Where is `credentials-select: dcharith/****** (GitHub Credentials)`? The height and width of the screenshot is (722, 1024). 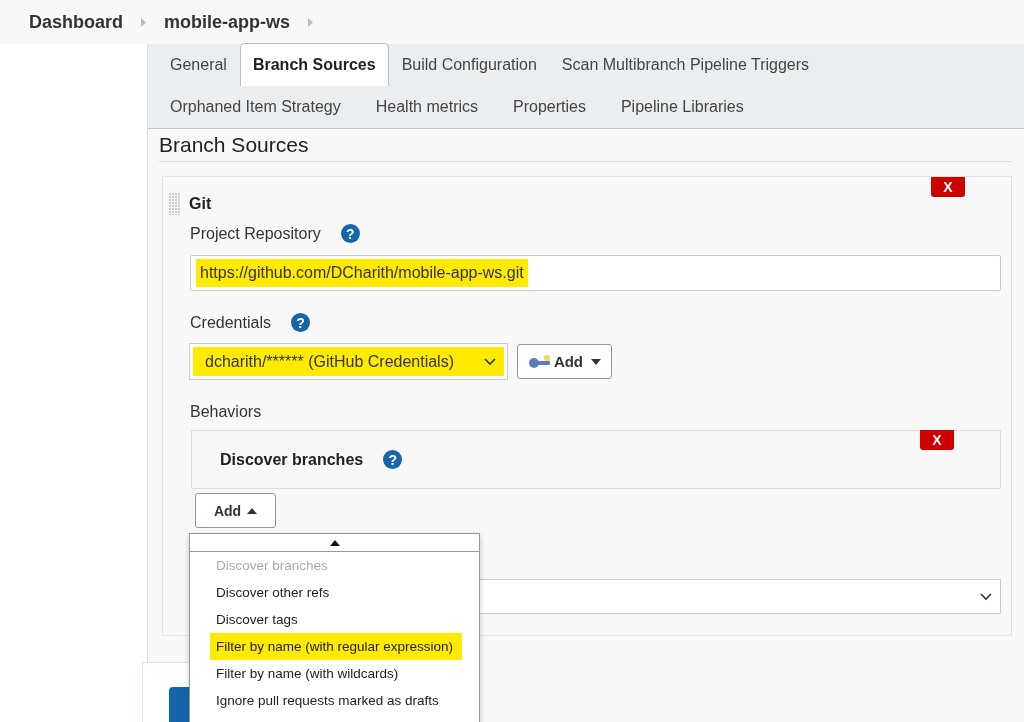
credentials-select: dcharith/****** (GitHub Credentials) is located at coordinates (348, 361).